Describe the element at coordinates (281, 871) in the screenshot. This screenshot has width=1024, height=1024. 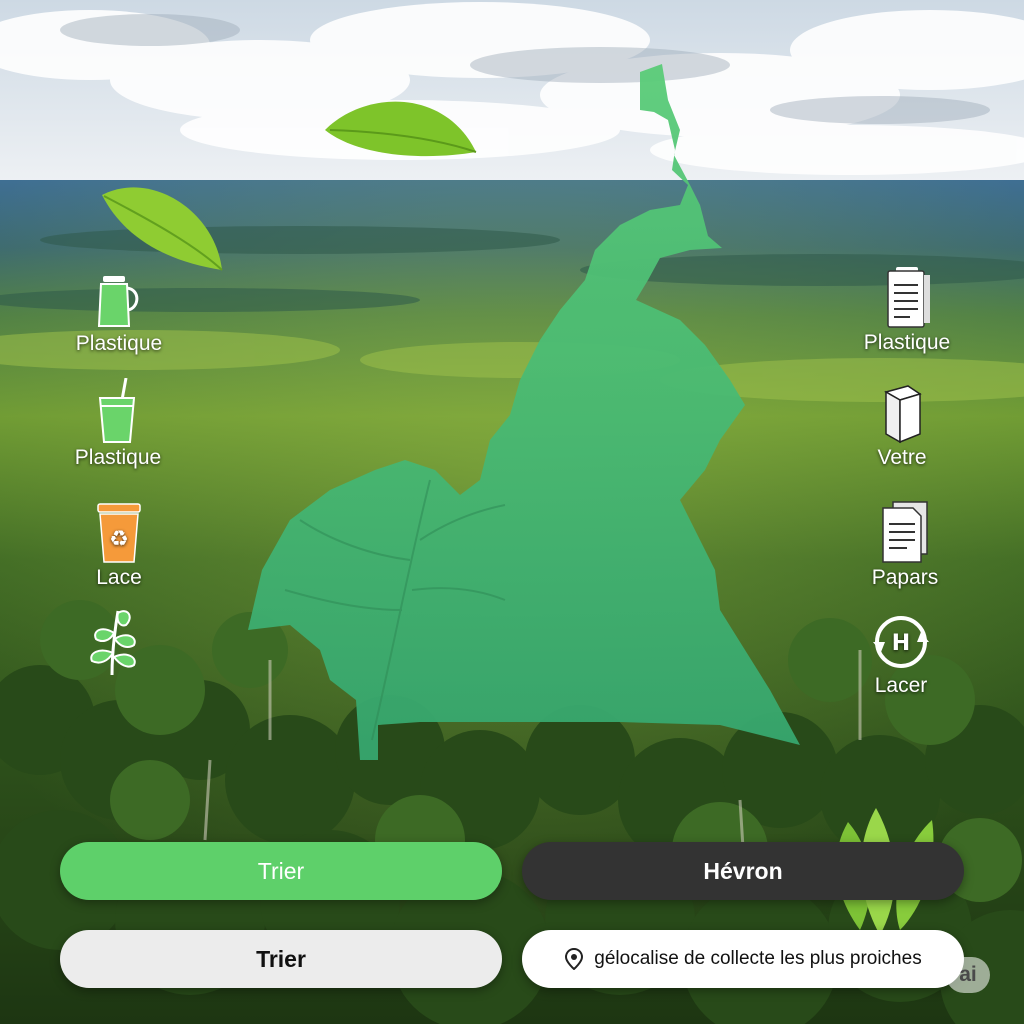
I see `sort-primary-button: Trier` at that location.